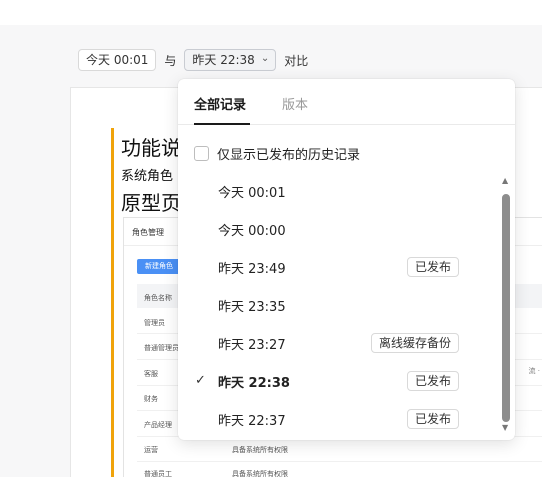  Describe the element at coordinates (151, 399) in the screenshot. I see `prototype-row-name: 财务` at that location.